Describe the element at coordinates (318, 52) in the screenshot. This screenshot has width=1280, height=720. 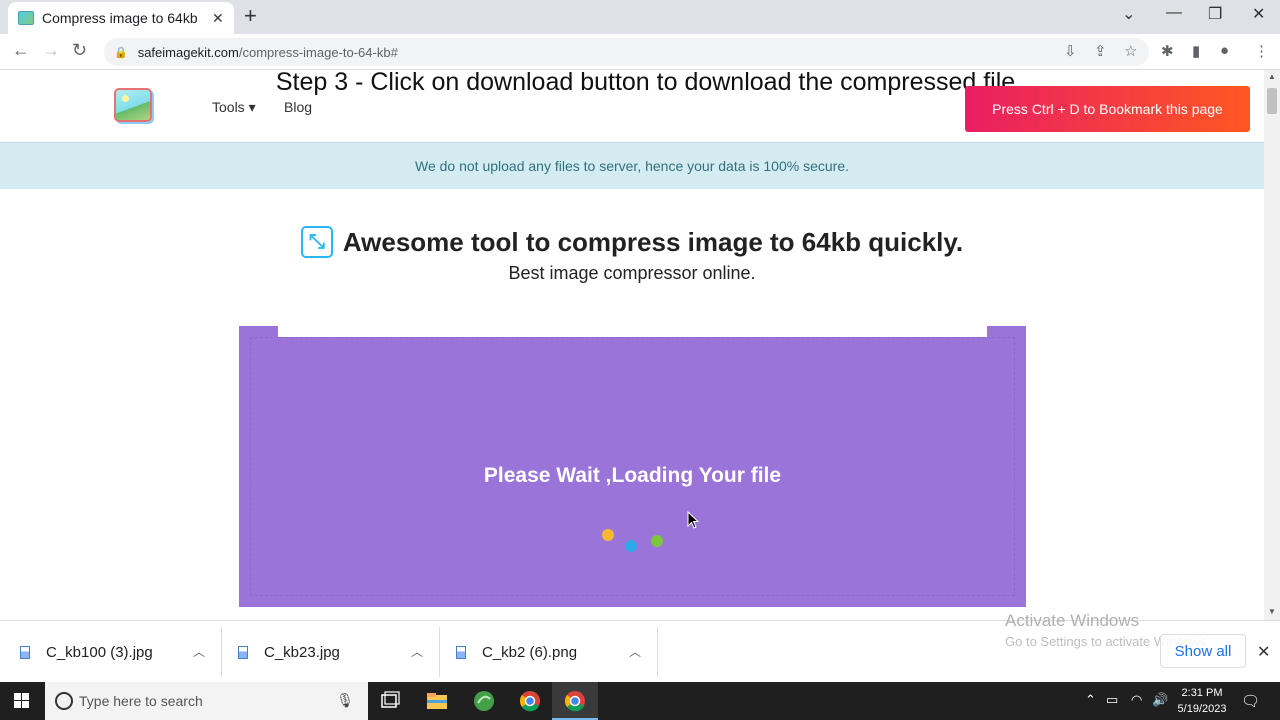
I see `url-path: /compress-image-to-64-kb#` at that location.